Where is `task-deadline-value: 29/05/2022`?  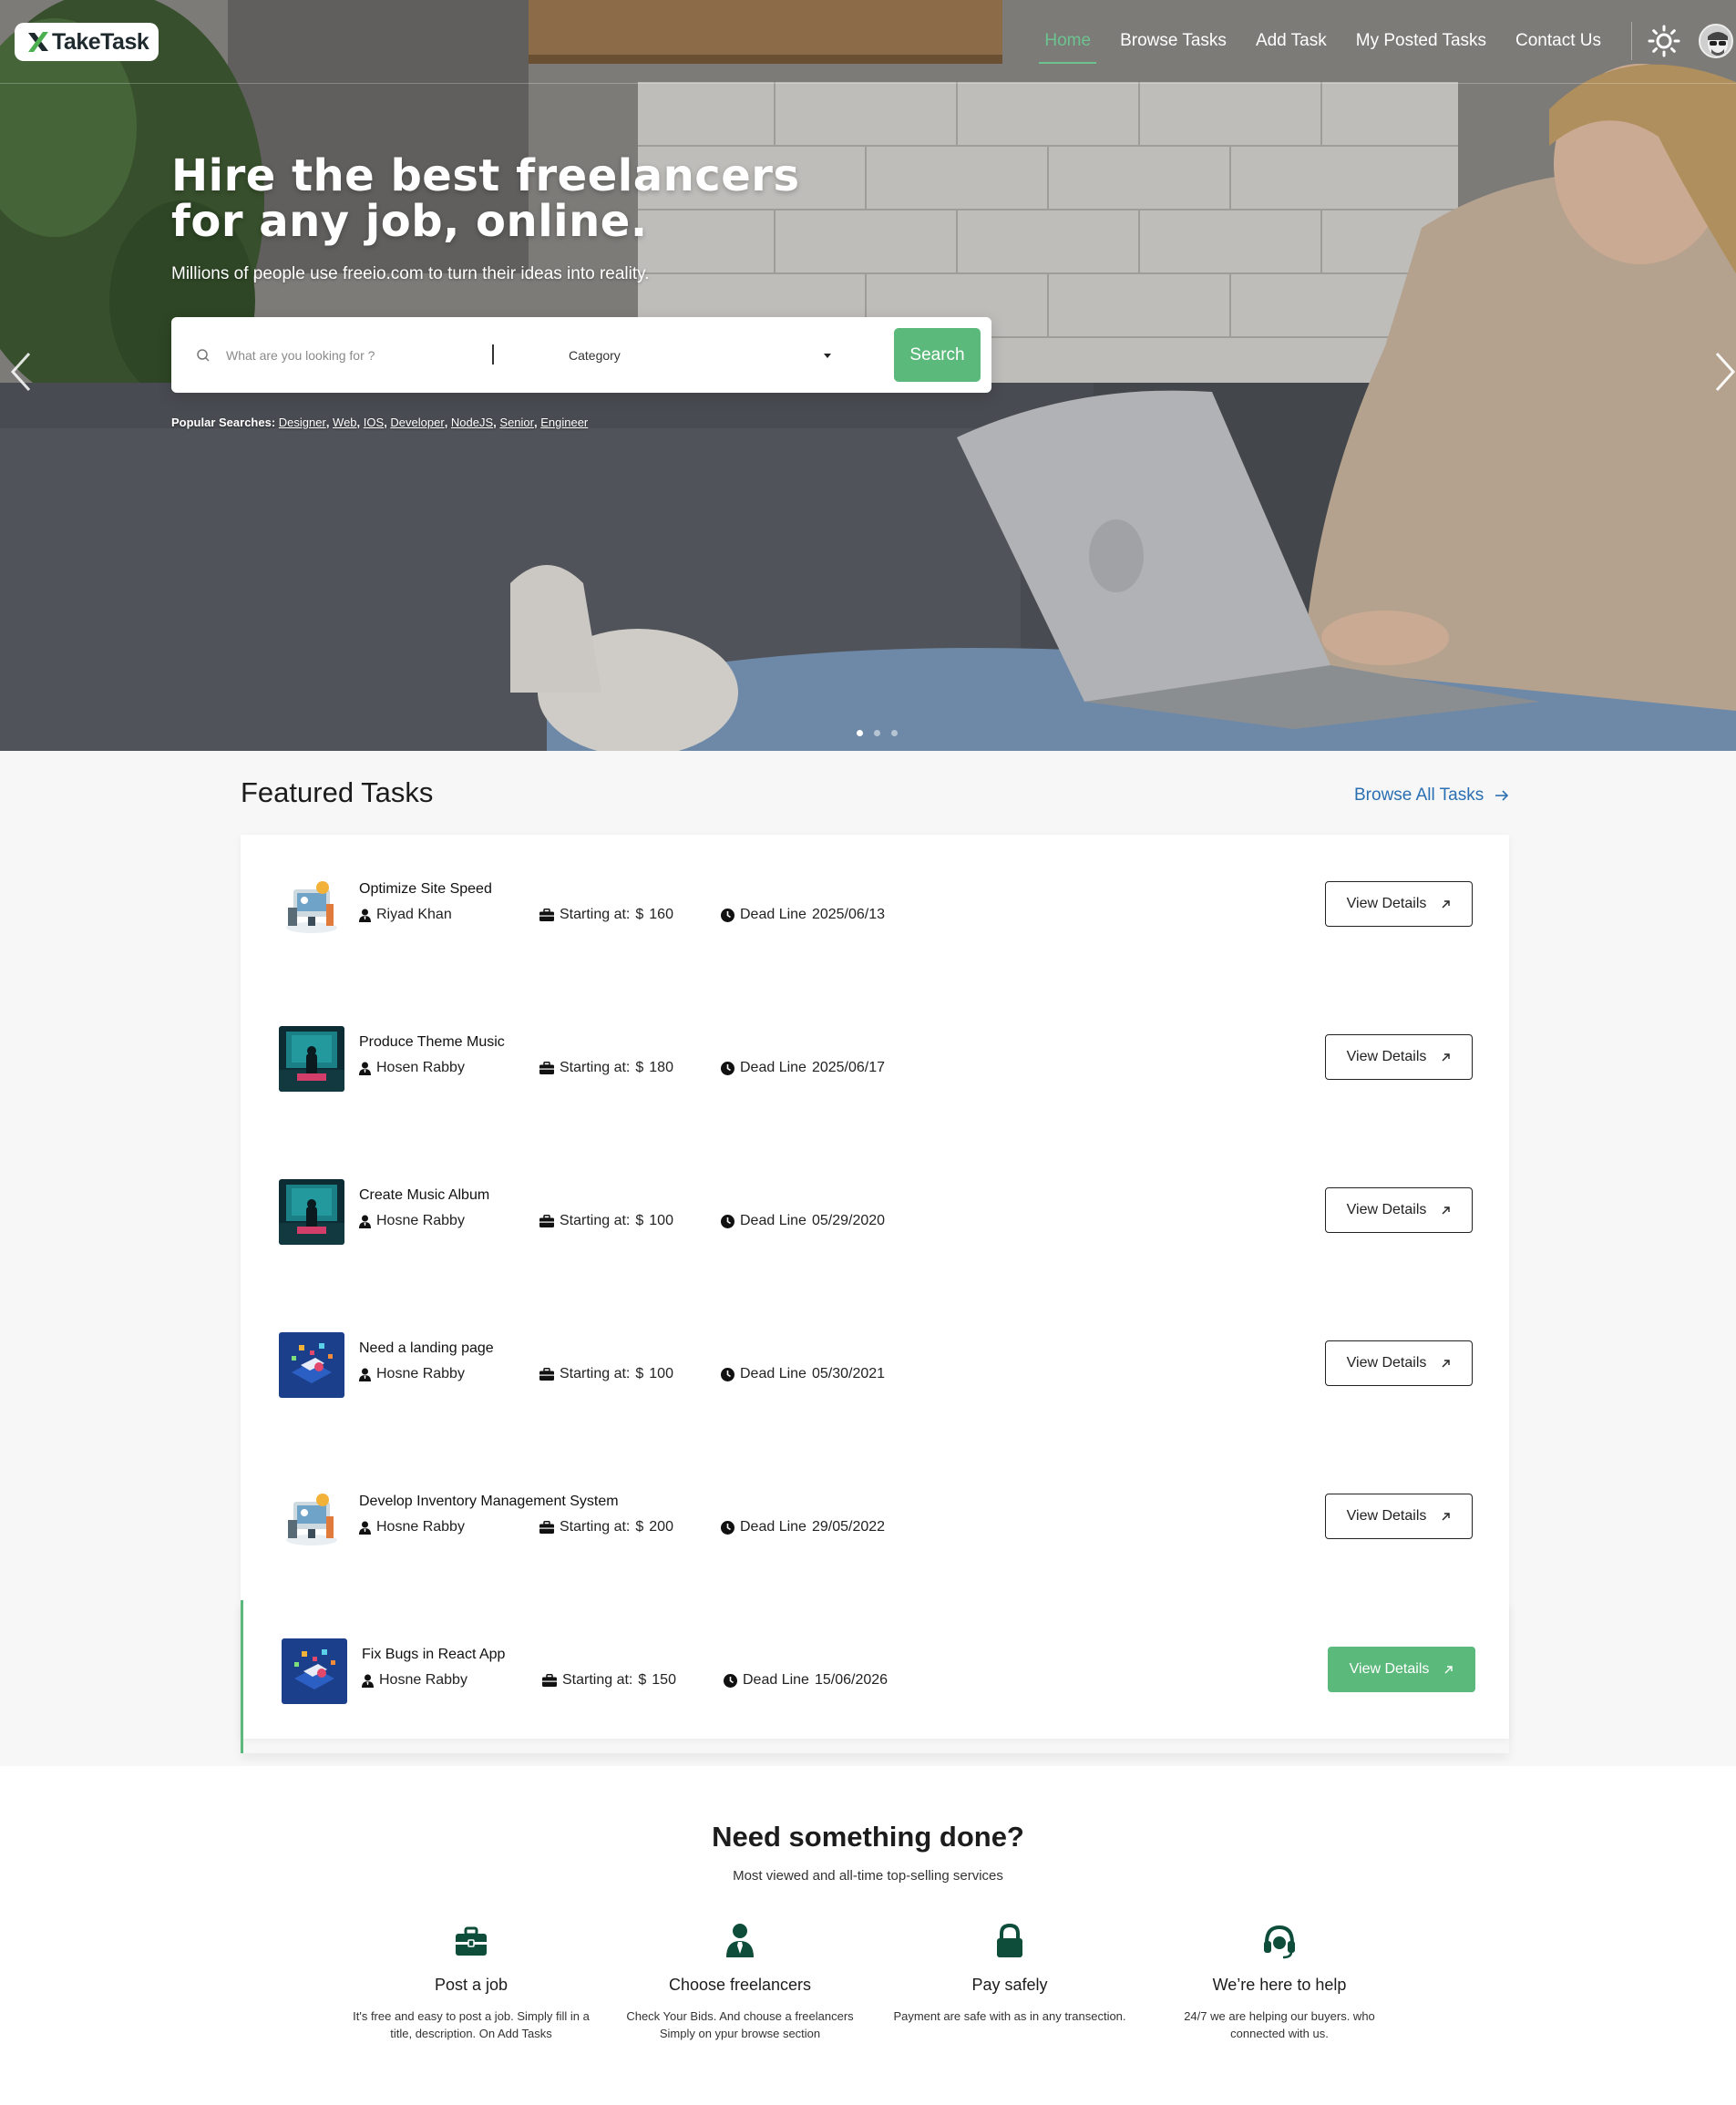
task-deadline-value: 29/05/2022 is located at coordinates (848, 1527).